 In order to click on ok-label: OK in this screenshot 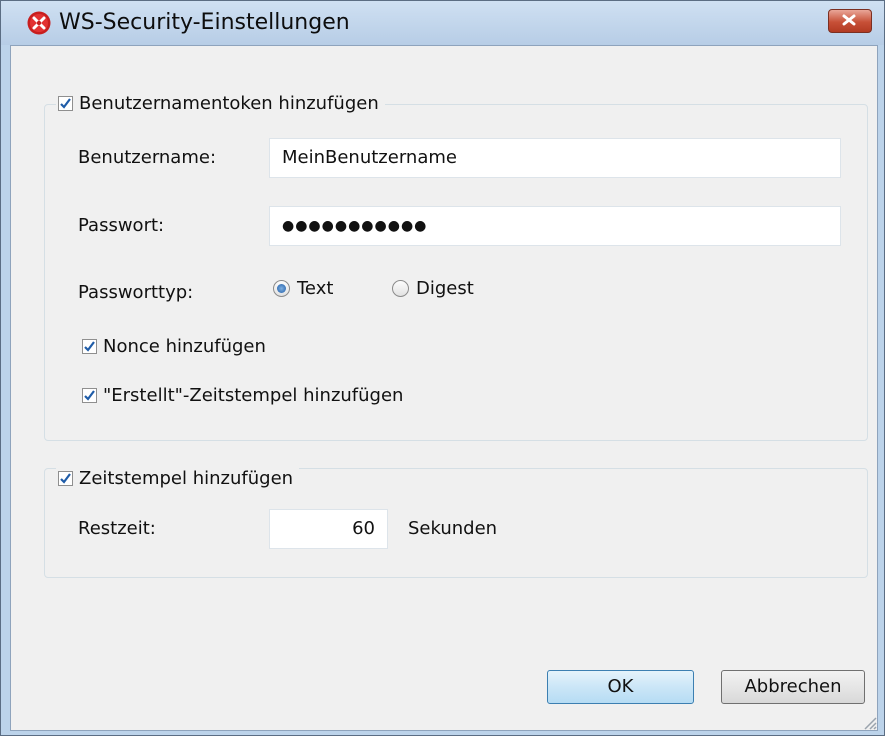, I will do `click(620, 686)`.